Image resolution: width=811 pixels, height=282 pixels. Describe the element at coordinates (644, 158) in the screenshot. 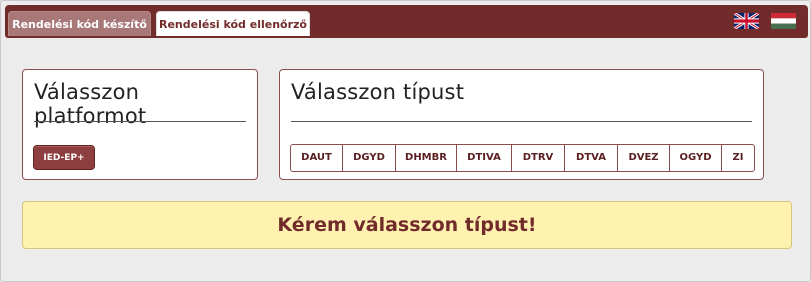

I see `type-button-dvez: DVEZ` at that location.